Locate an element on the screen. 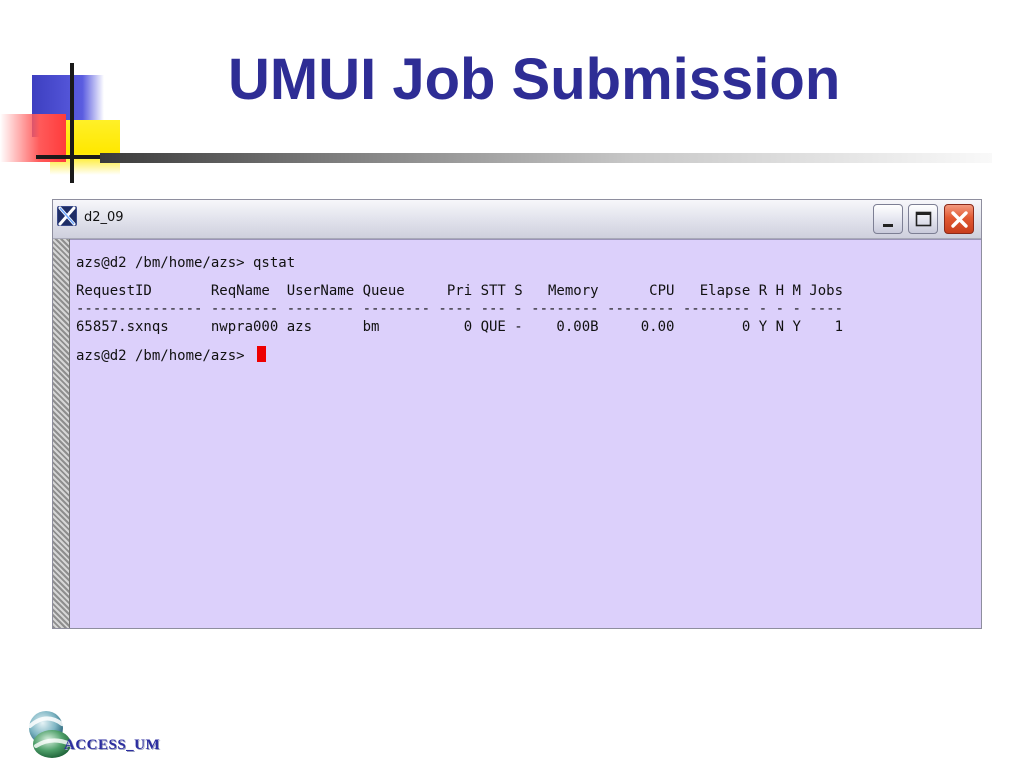 The image size is (1024, 768). terminal-prompt: azs@d2 /bm/home/azs> is located at coordinates (165, 356).